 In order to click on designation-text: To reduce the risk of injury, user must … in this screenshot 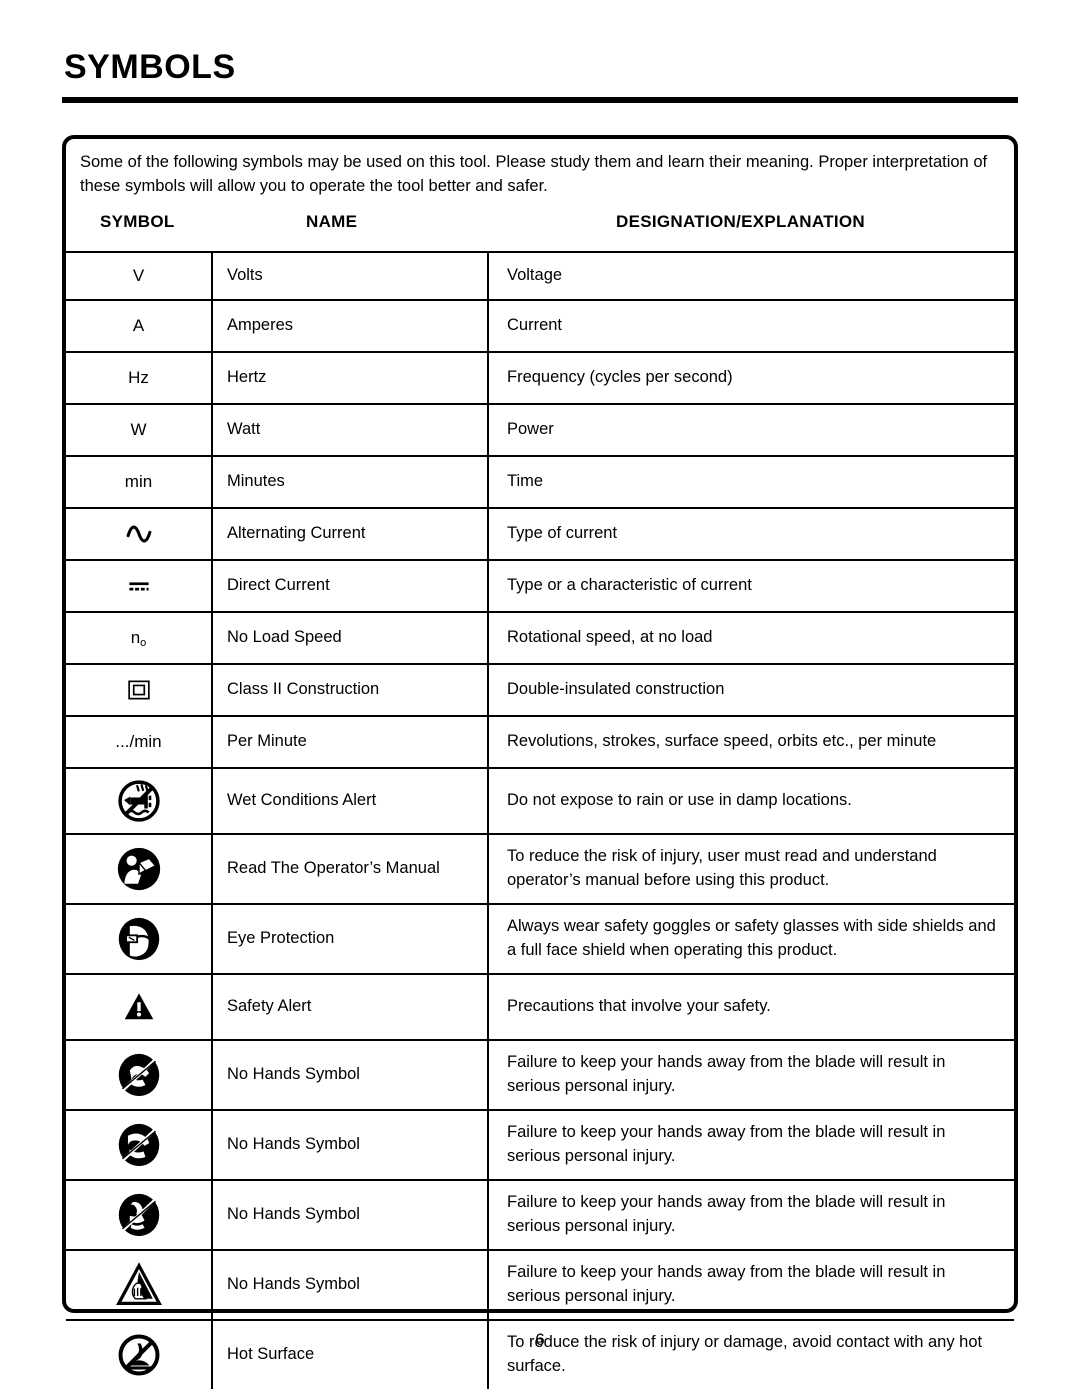, I will do `click(722, 868)`.